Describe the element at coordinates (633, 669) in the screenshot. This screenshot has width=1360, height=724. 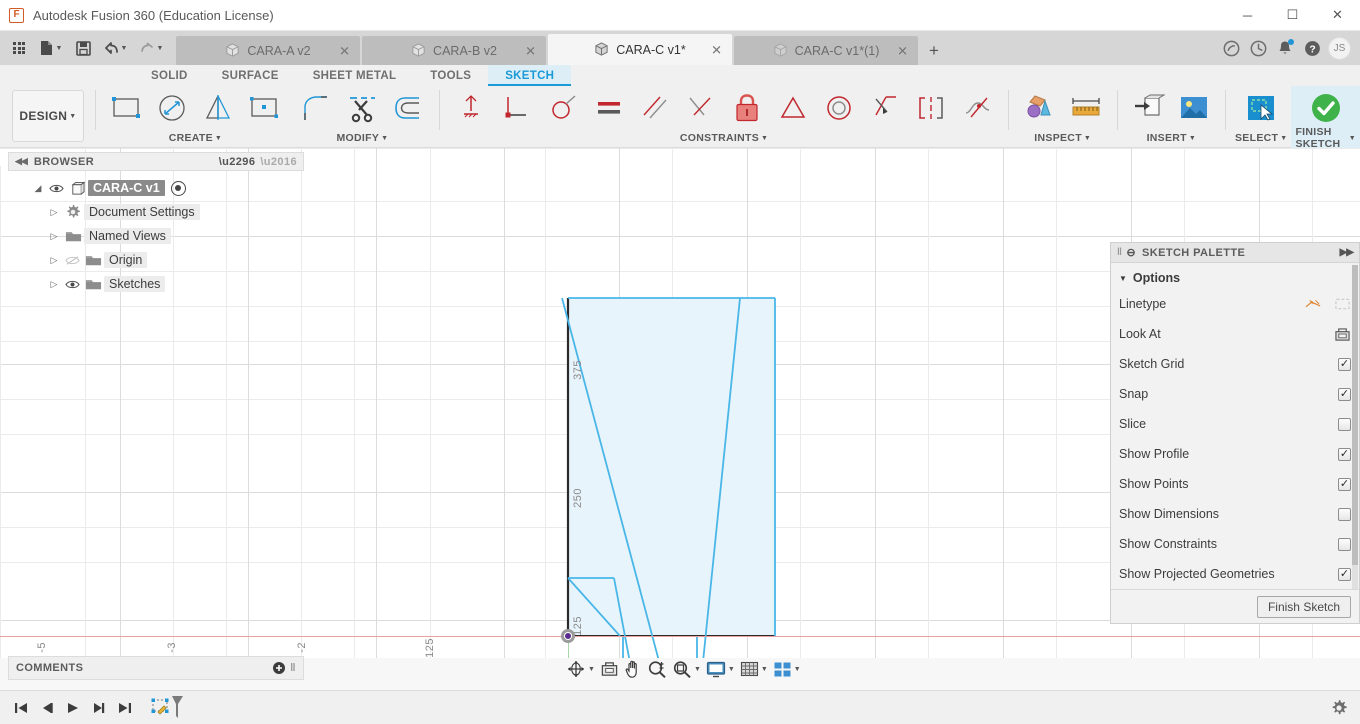
I see `pan-icon` at that location.